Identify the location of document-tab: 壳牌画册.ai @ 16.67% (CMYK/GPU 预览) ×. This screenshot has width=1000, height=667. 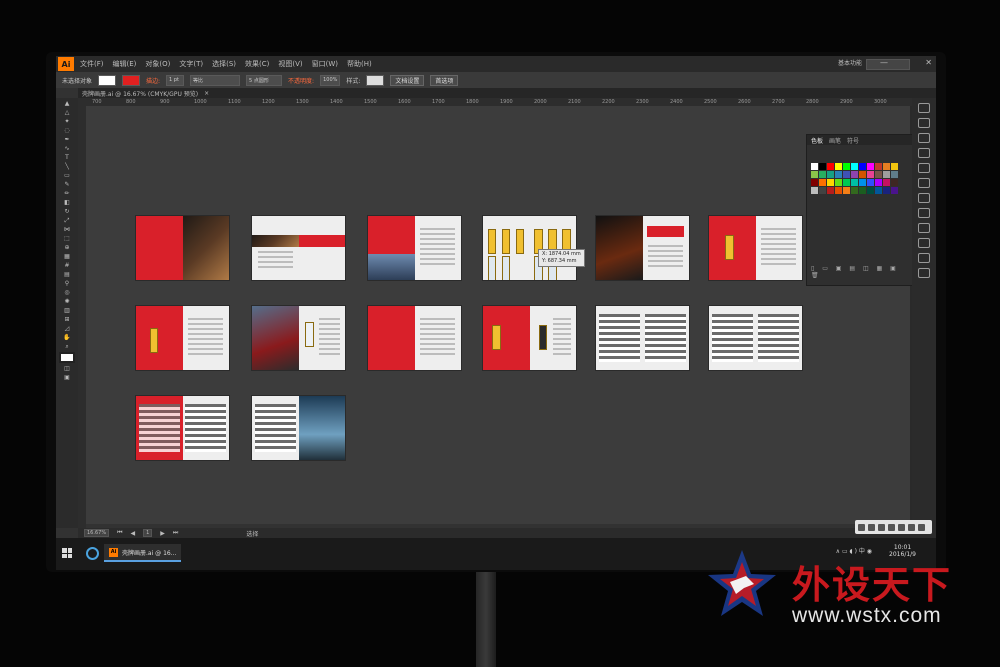
(507, 93).